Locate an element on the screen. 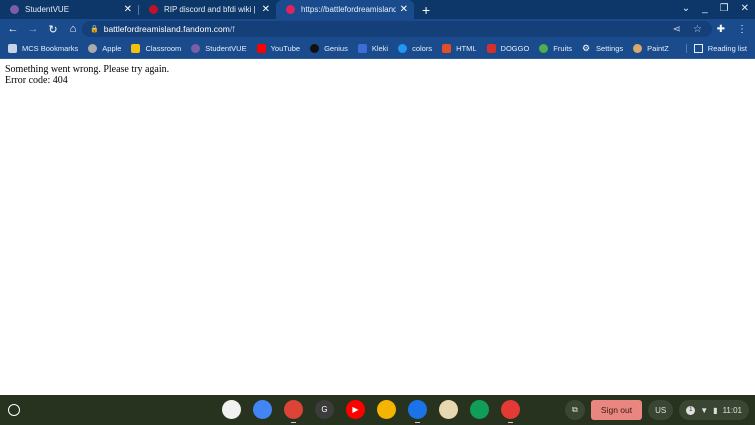 The image size is (755, 425). bookmark-label: StudentVUE is located at coordinates (226, 48).